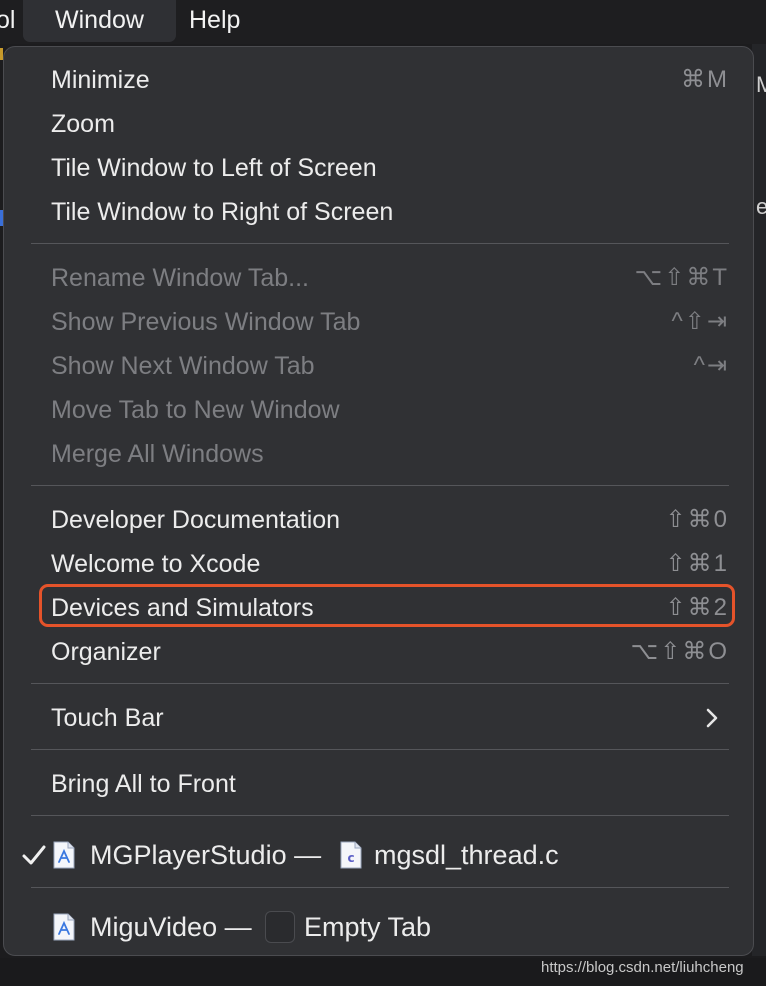 The image size is (766, 986). Describe the element at coordinates (387, 605) in the screenshot. I see `annotation-highlight-box` at that location.